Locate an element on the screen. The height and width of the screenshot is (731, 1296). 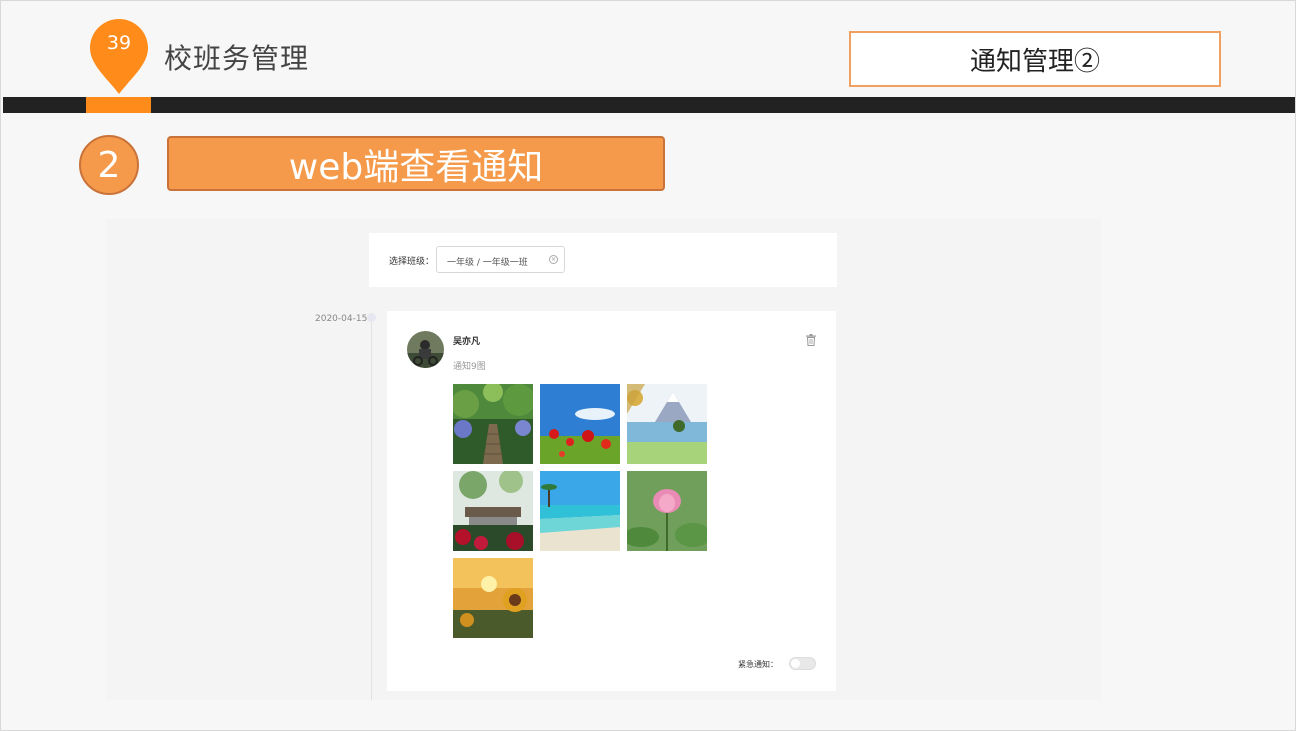
notice-author: 吴亦凡 is located at coordinates (467, 342).